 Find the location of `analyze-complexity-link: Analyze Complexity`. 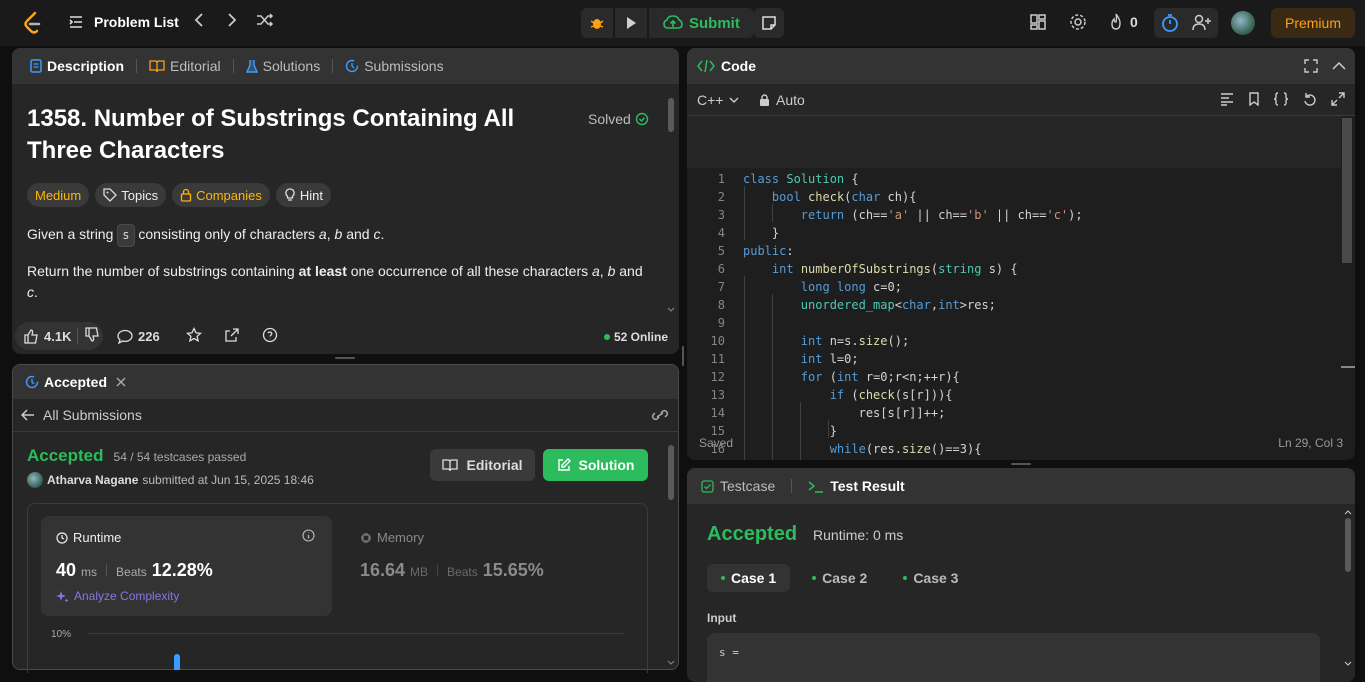

analyze-complexity-link: Analyze Complexity is located at coordinates (117, 596).